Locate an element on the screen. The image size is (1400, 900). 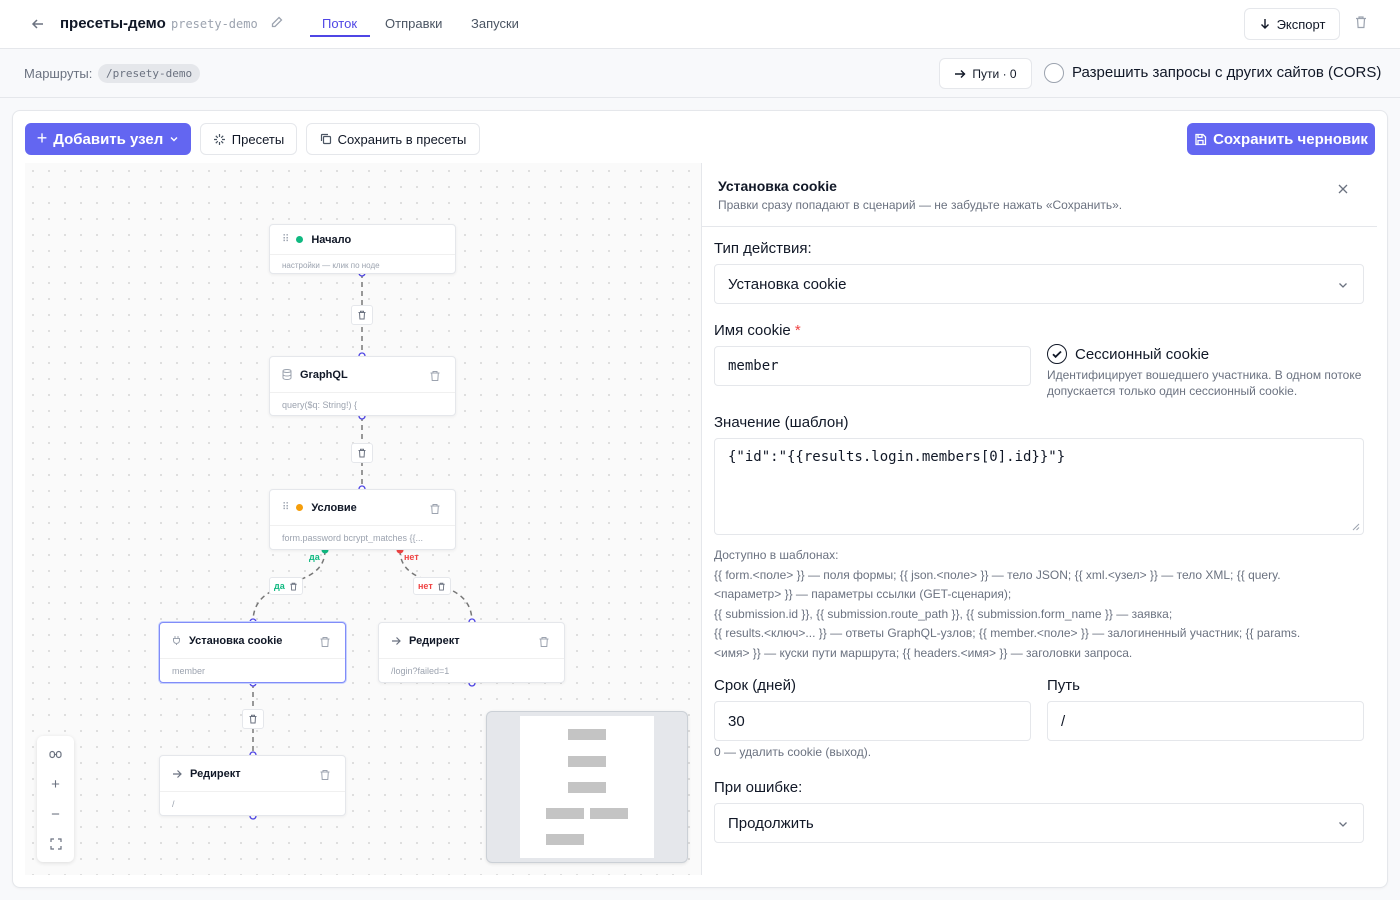
node-start: ⠿ Начало настройки — клик по ноде is located at coordinates (362, 249).